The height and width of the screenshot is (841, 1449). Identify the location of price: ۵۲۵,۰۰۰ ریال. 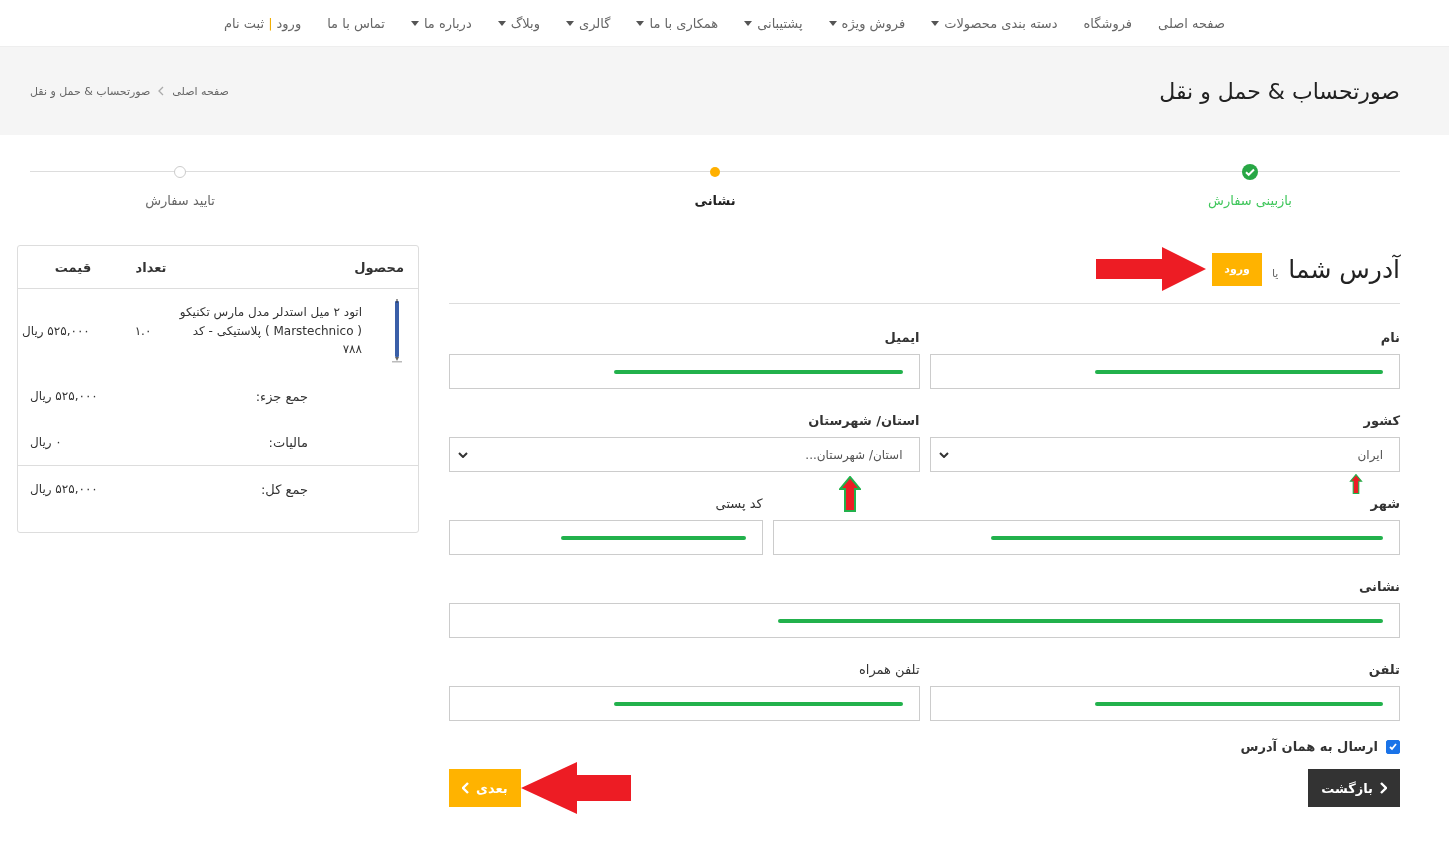
(56, 331).